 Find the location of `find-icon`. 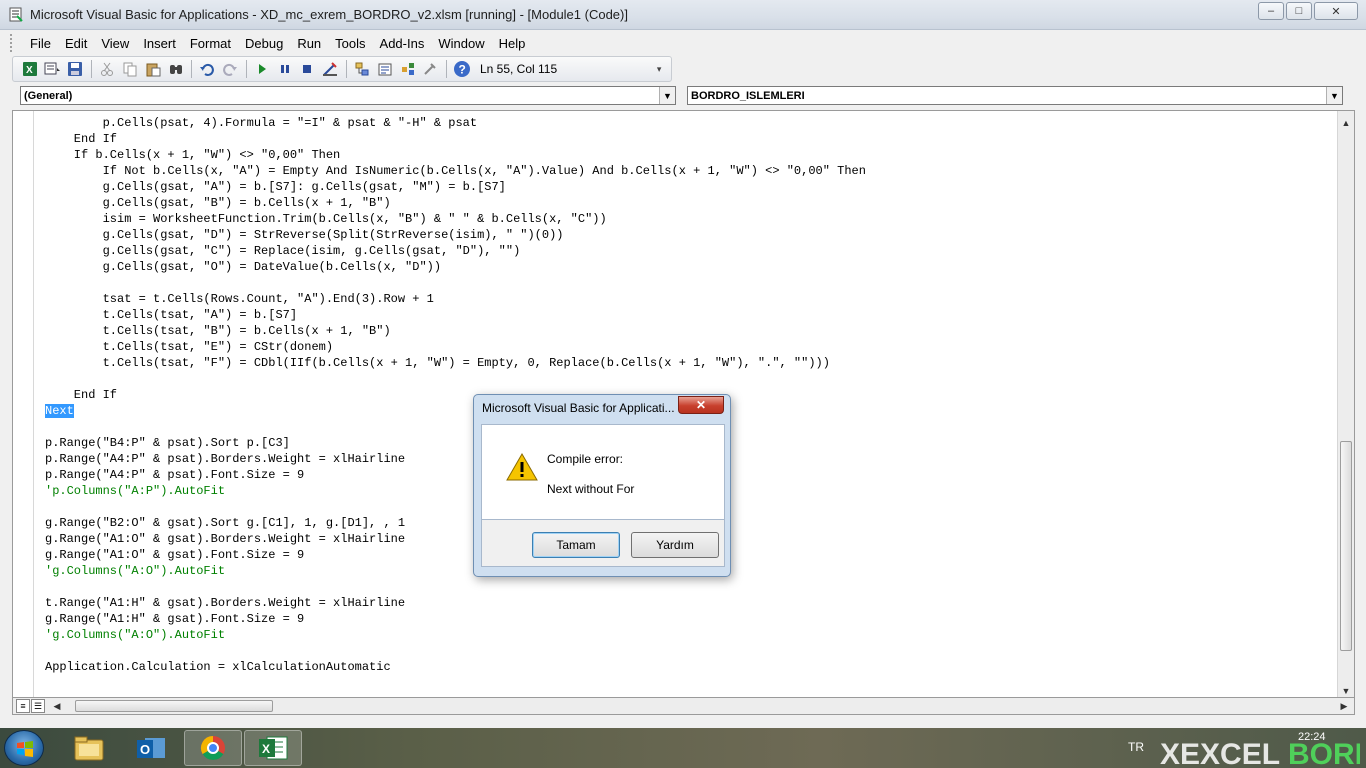

find-icon is located at coordinates (176, 69).